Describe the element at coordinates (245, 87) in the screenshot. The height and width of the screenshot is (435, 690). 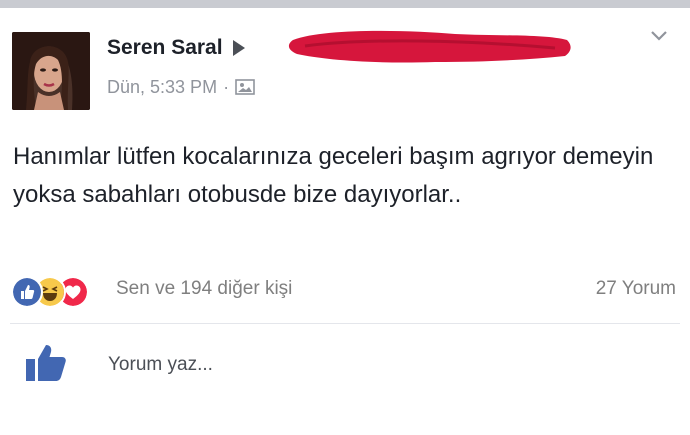
I see `photo-privacy-icon` at that location.